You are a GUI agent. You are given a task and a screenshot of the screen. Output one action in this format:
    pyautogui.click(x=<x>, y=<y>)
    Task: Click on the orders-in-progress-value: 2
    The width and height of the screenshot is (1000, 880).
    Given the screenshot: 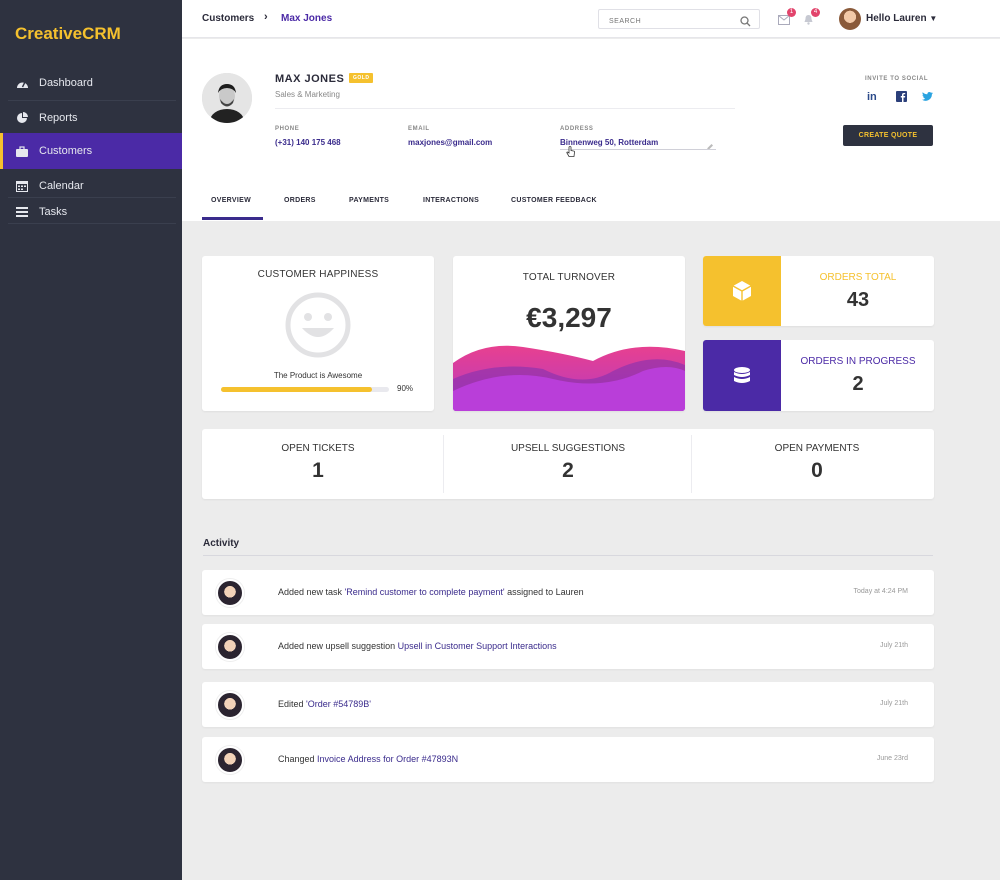 What is the action you would take?
    pyautogui.click(x=858, y=384)
    